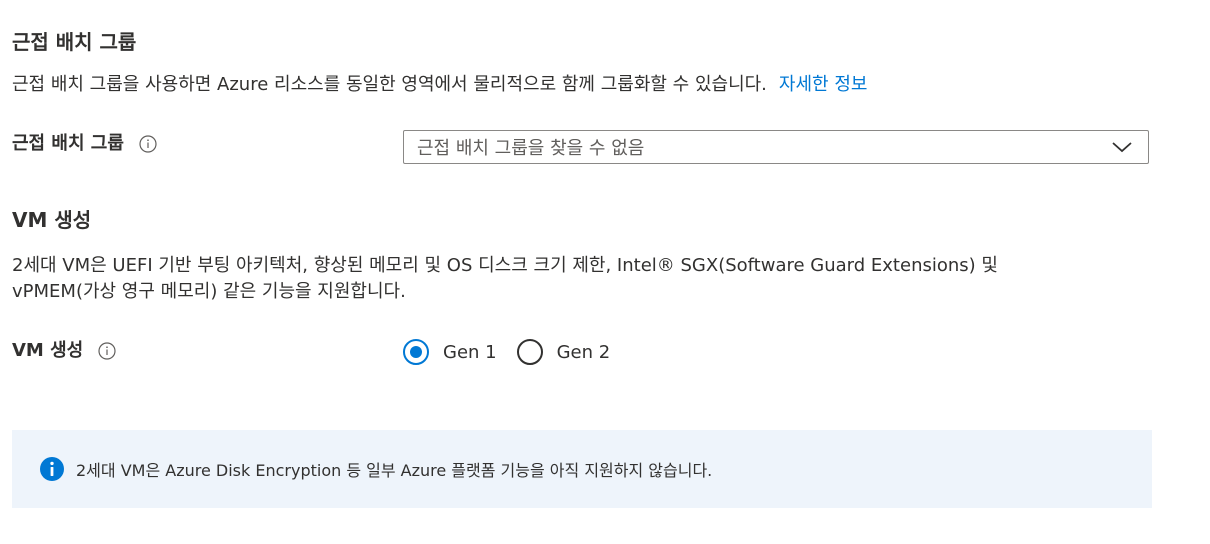 The width and height of the screenshot is (1210, 544). Describe the element at coordinates (583, 352) in the screenshot. I see `gen2-radio-label: Gen 2` at that location.